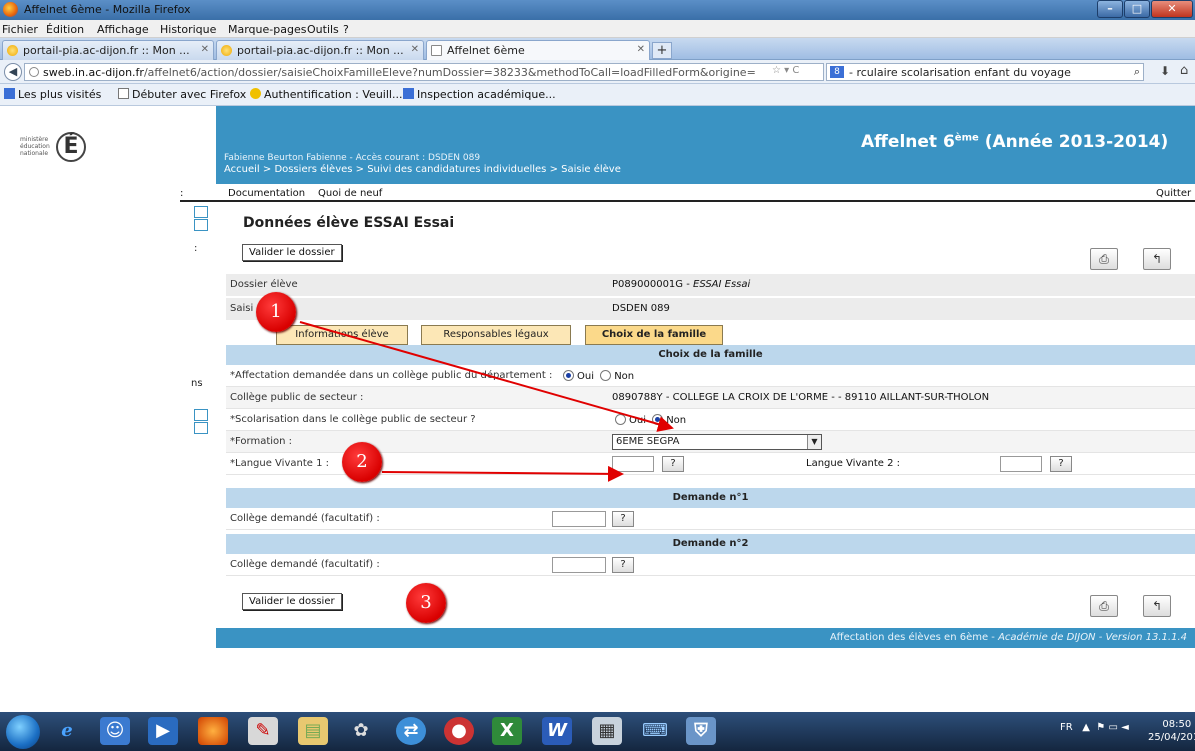  Describe the element at coordinates (496, 335) in the screenshot. I see `tab-responsables-legaux: Responsables légaux` at that location.